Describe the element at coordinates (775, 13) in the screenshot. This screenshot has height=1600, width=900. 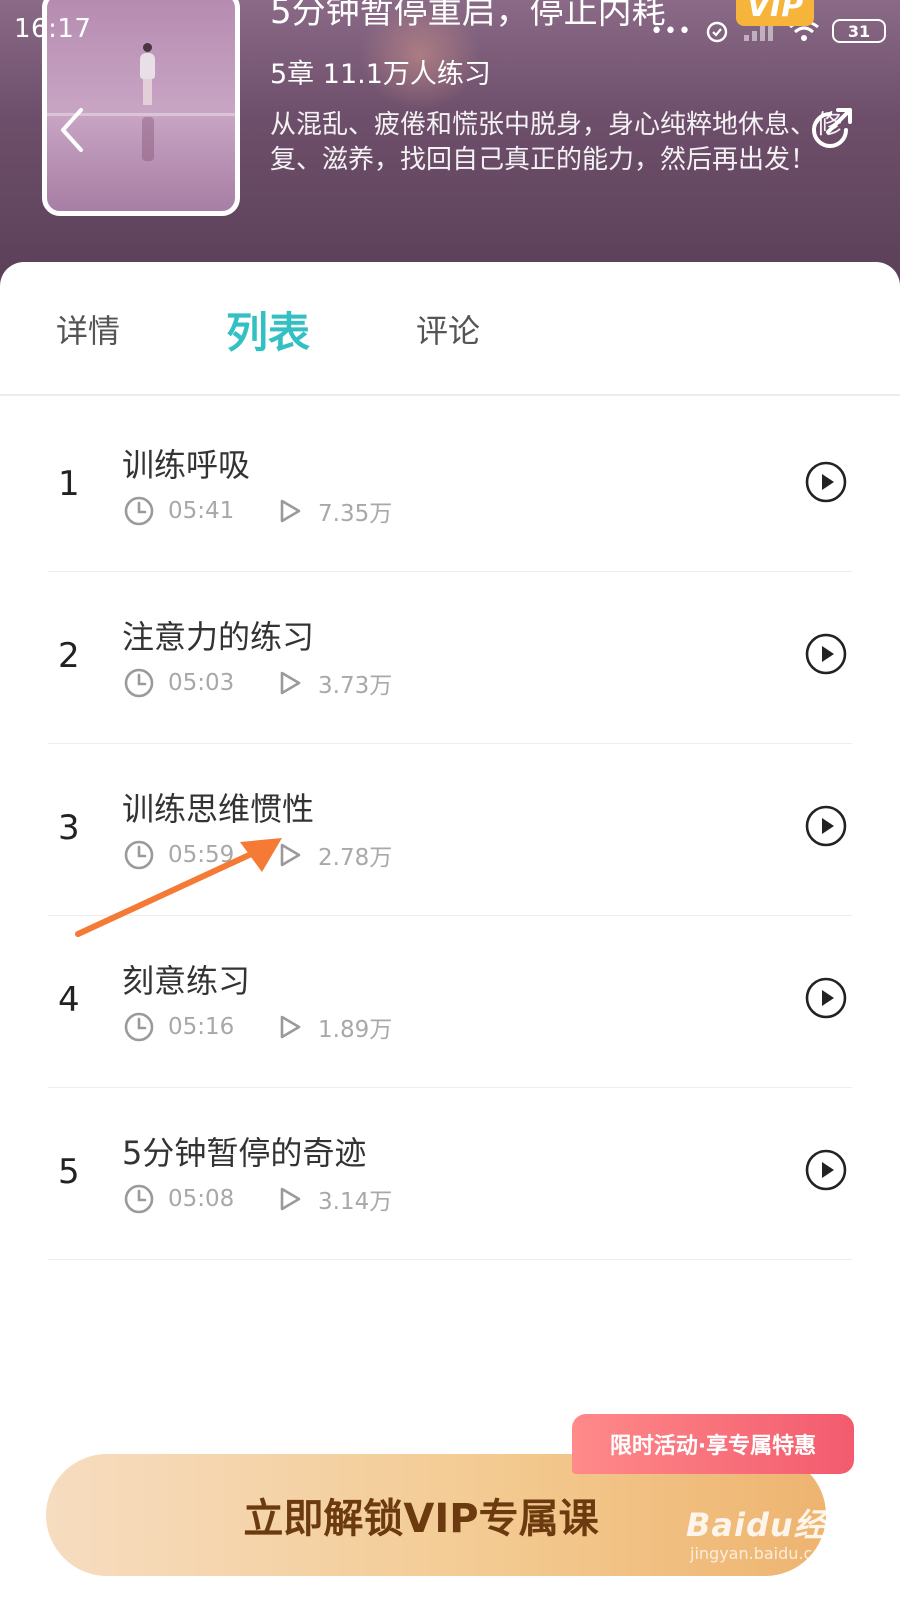
I see `vip-badge: VIP` at that location.